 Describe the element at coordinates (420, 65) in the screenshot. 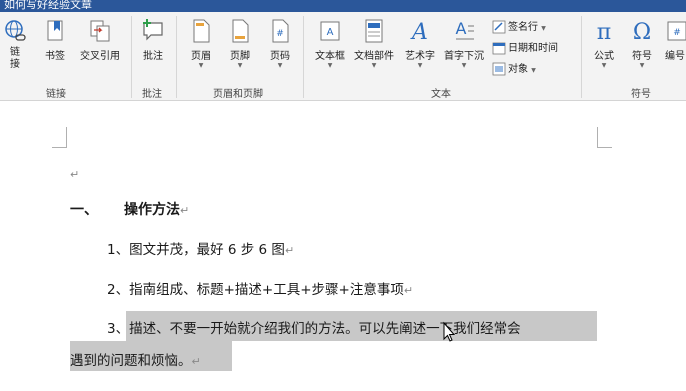

I see `wordart-dropdown-icon: ▼` at that location.